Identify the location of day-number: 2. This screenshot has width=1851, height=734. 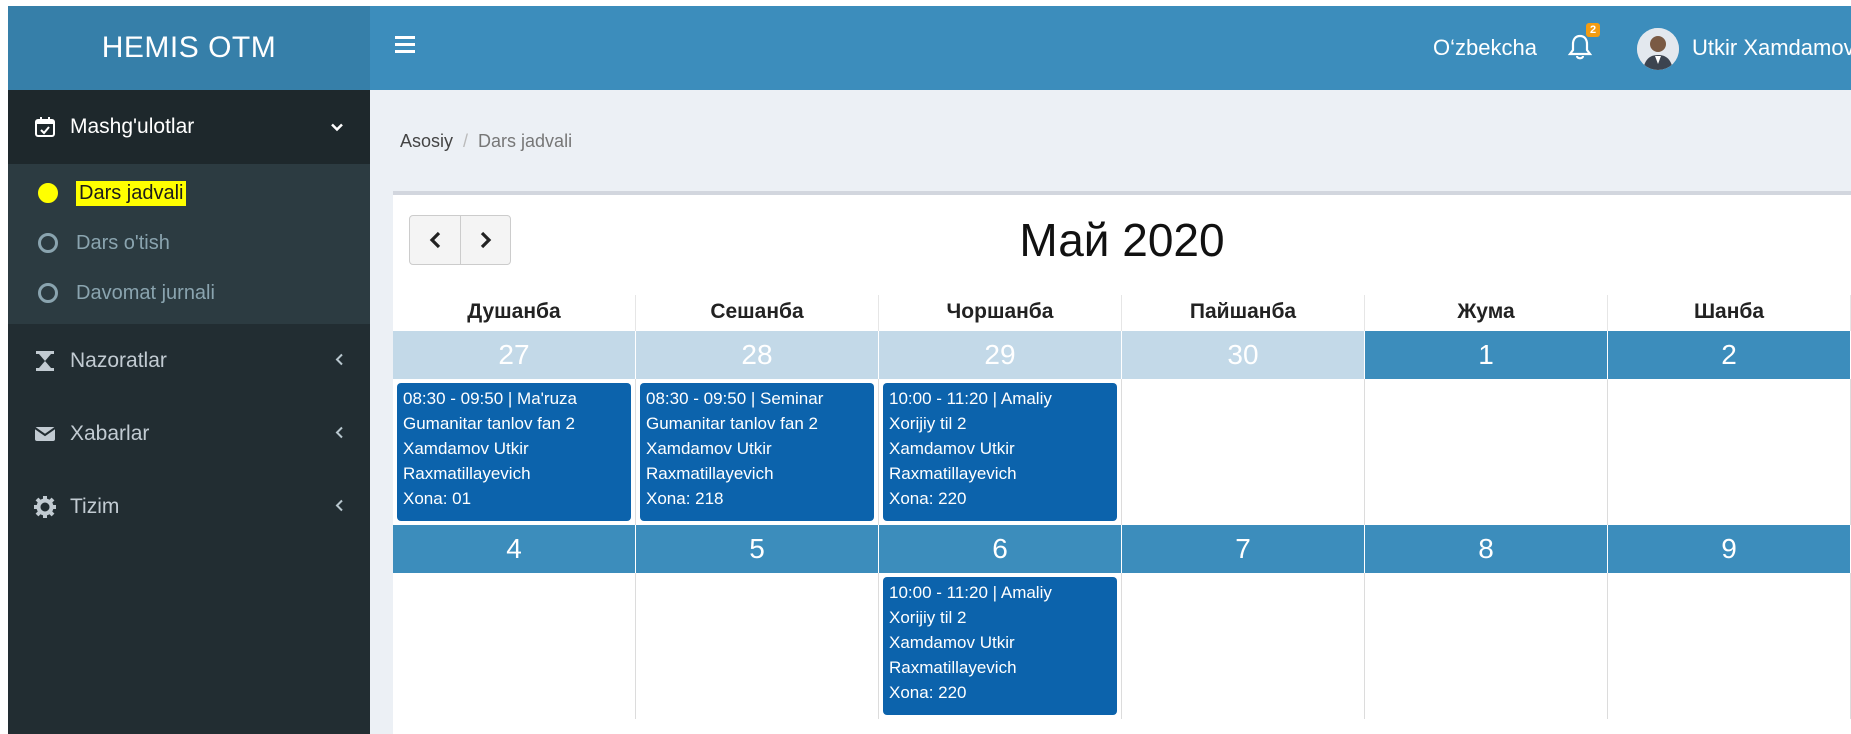
(1729, 355).